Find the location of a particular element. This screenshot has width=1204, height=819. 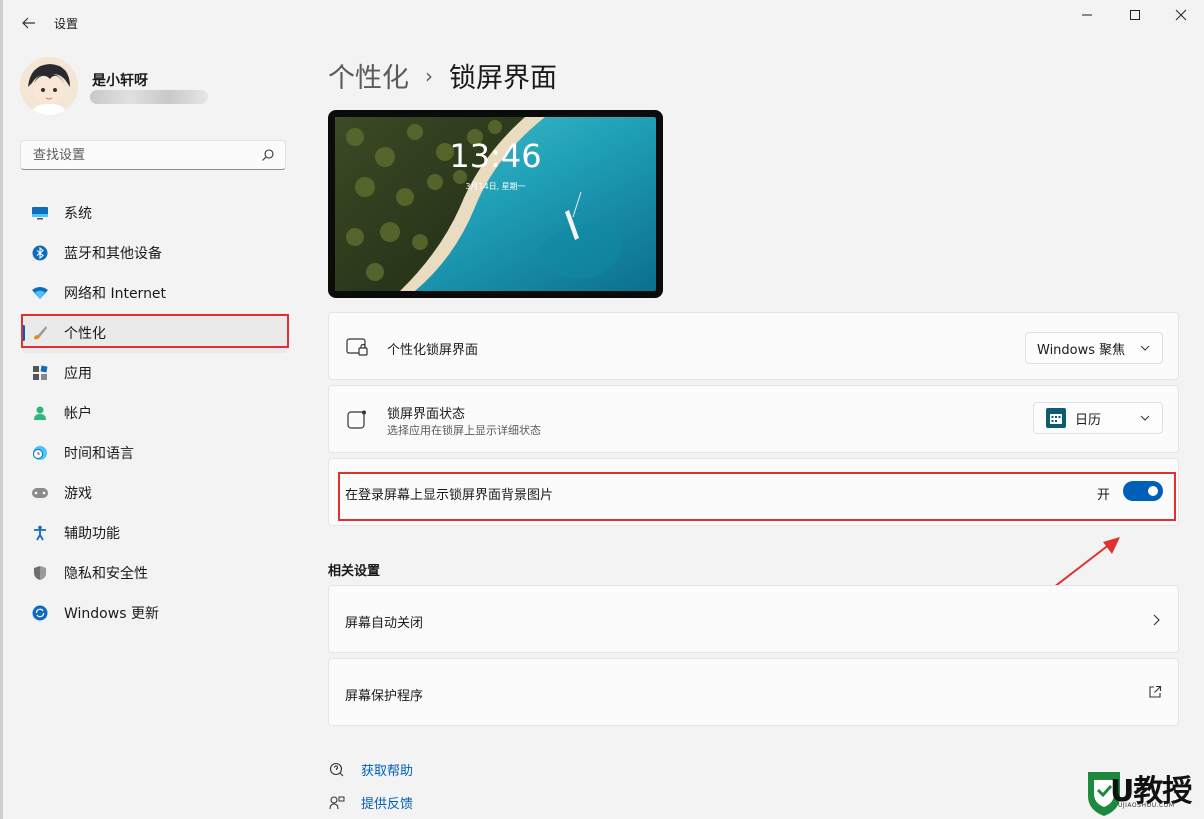

breadcrumb: 个性化 › 锁屏界面 is located at coordinates (442, 75).